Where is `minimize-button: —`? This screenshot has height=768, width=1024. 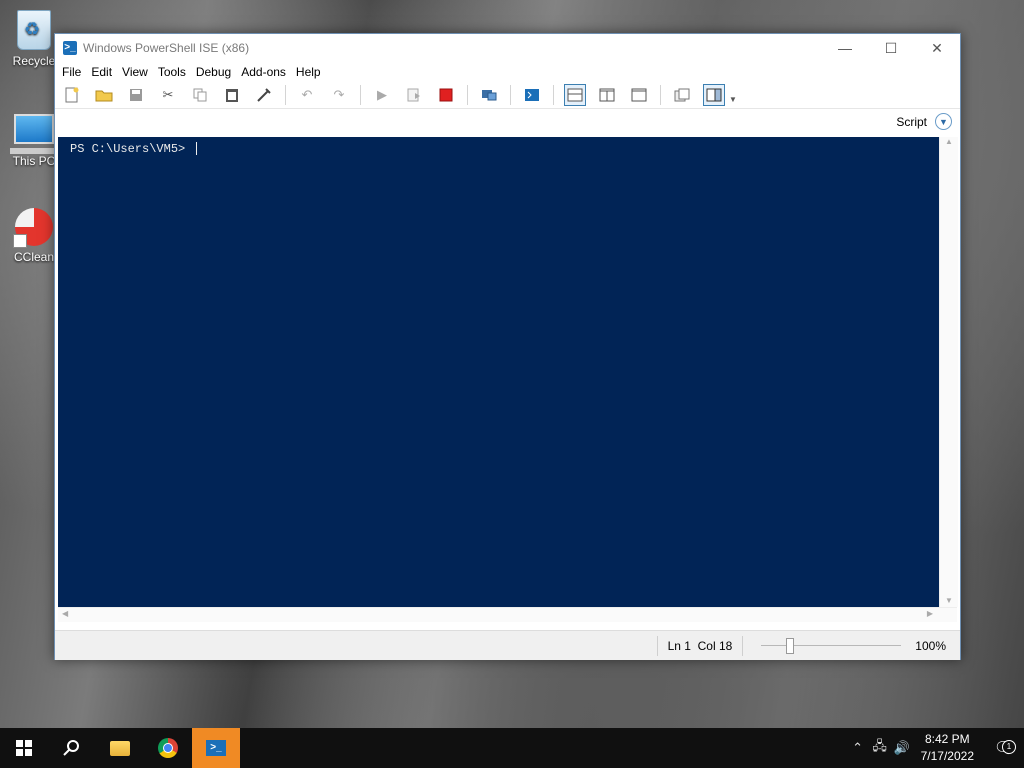
minimize-button: — is located at coordinates (845, 48).